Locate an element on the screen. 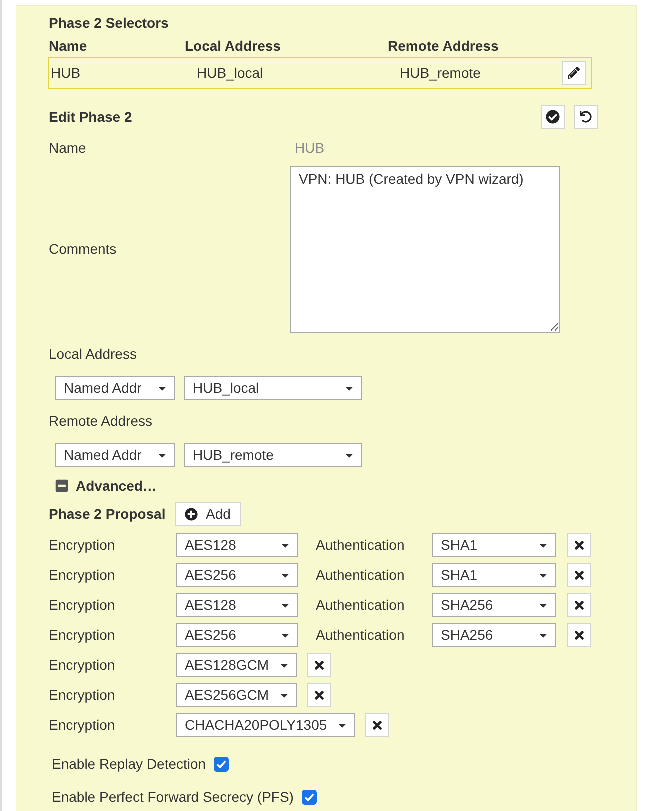  collapse-icon is located at coordinates (62, 486).